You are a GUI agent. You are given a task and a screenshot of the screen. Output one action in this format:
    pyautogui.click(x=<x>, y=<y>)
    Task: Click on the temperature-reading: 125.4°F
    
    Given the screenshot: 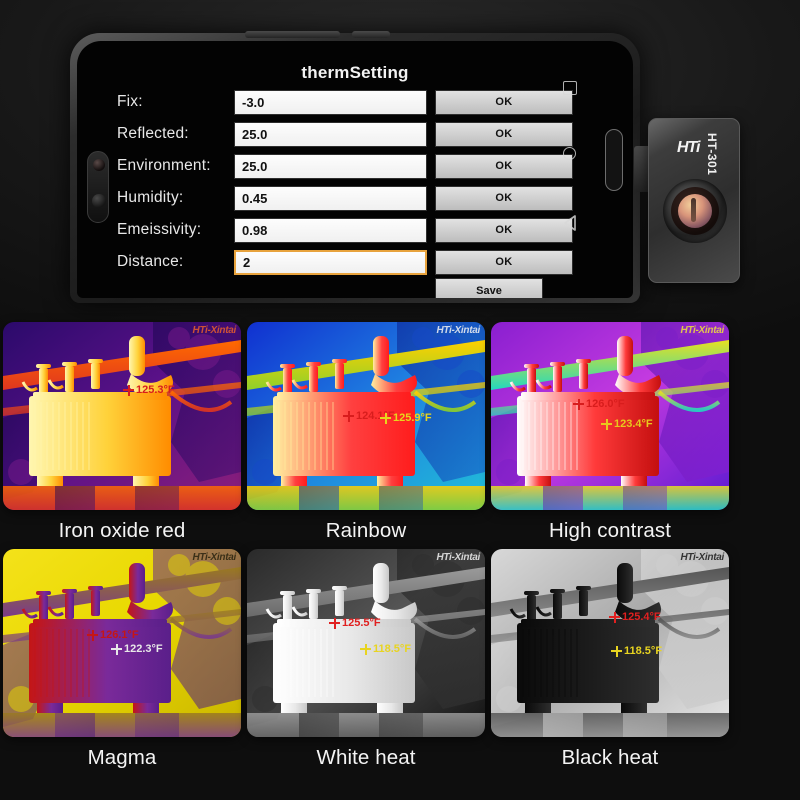 What is the action you would take?
    pyautogui.click(x=635, y=617)
    